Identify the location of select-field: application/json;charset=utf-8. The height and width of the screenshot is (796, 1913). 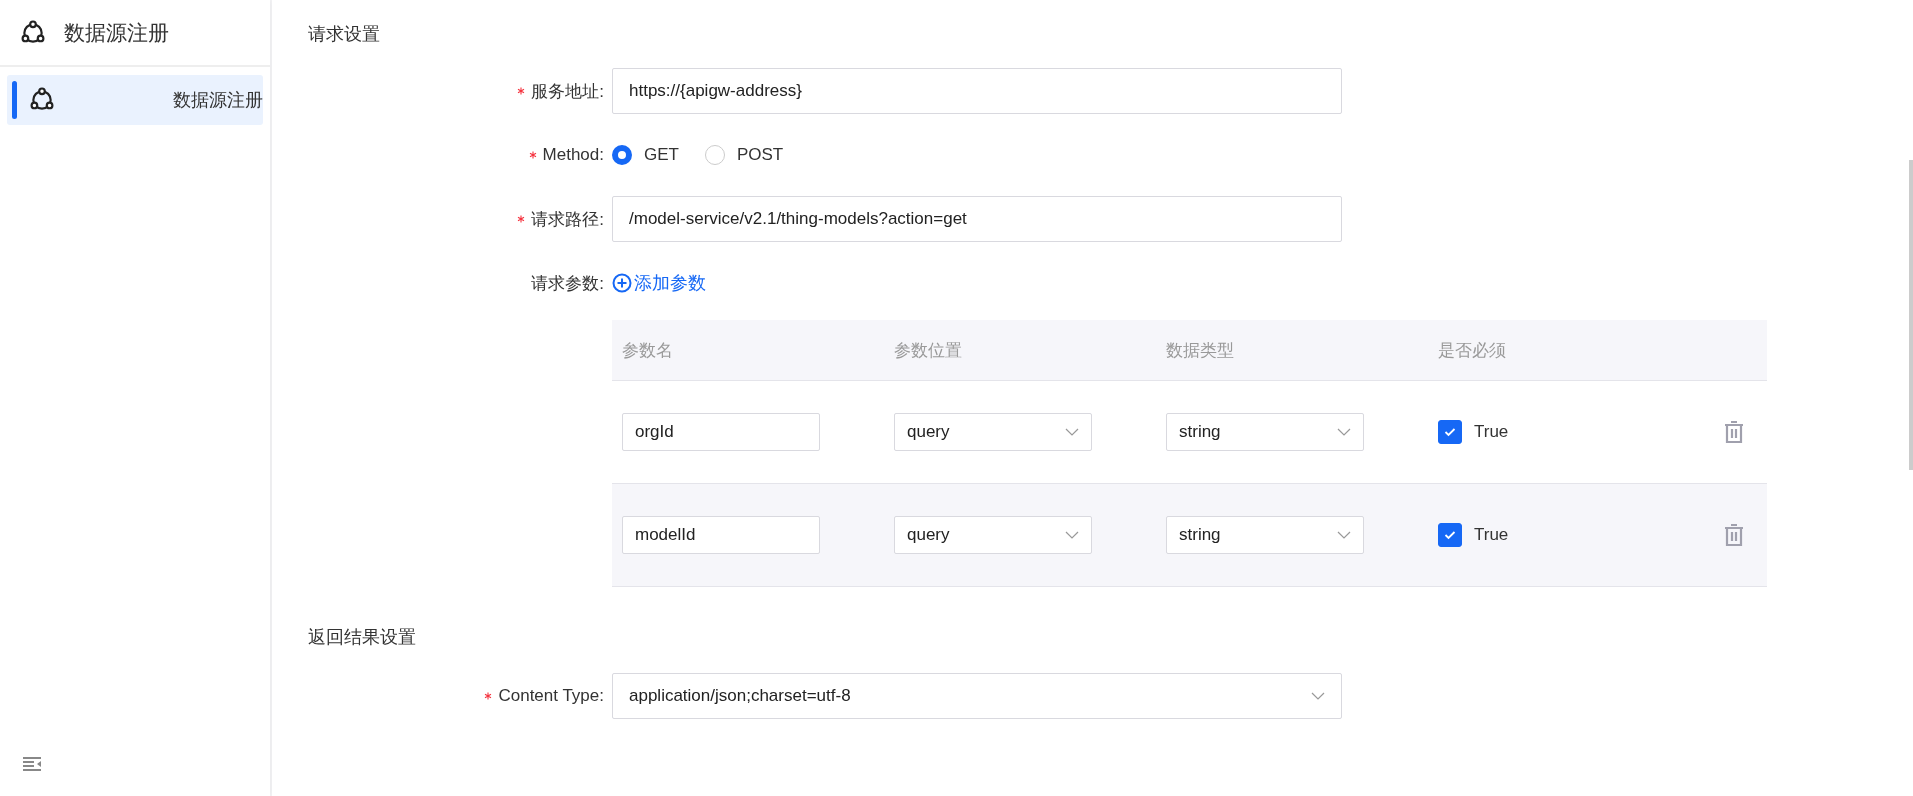
(977, 696).